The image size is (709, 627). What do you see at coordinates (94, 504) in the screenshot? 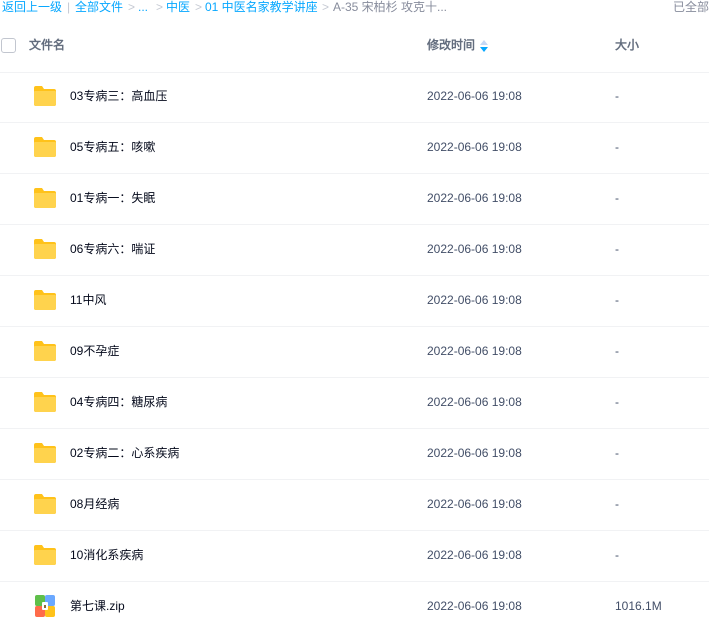
I see `file-name: 08月经病` at bounding box center [94, 504].